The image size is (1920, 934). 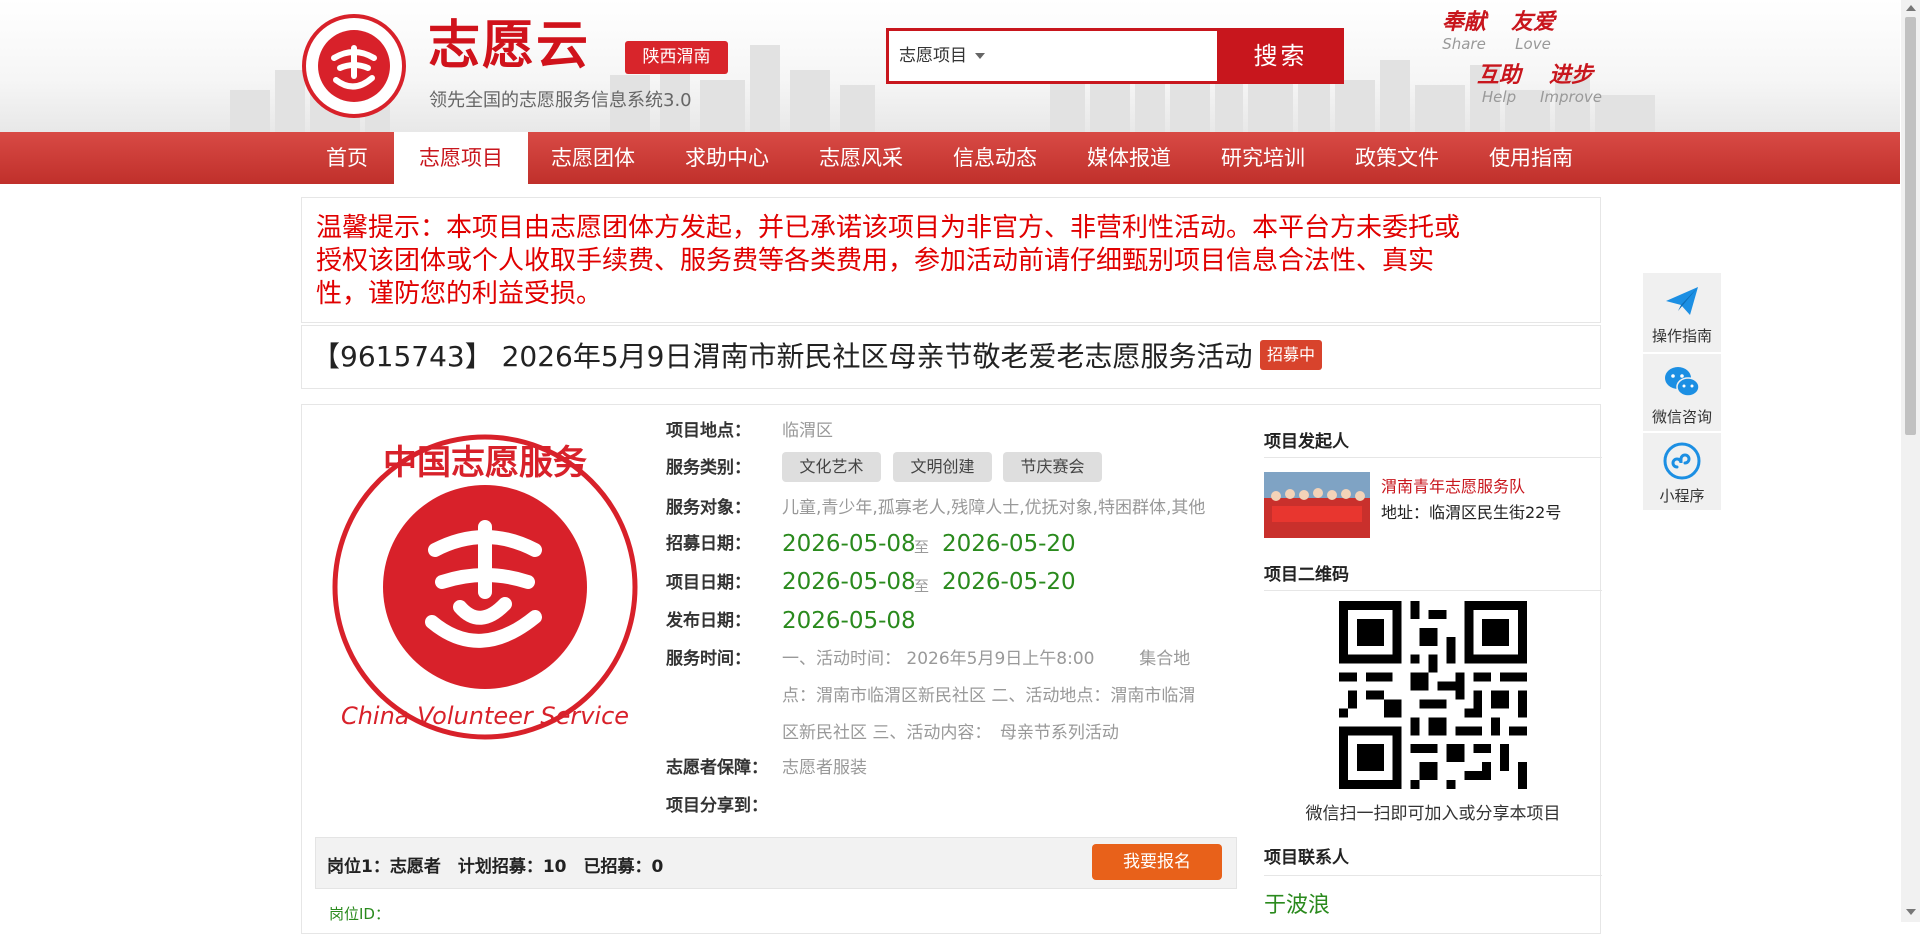 I want to click on svg-text: 中国志愿服务, so click(x=485, y=463).